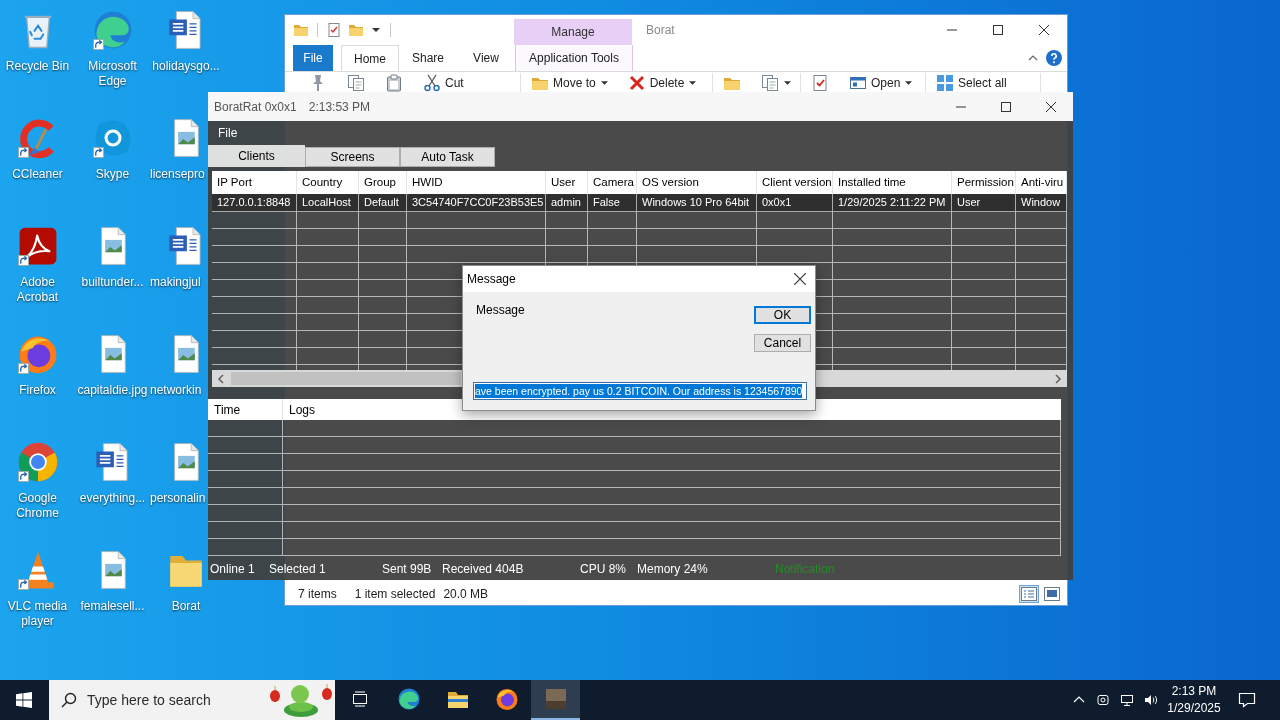 The image size is (1280, 720). What do you see at coordinates (500, 310) in the screenshot?
I see `message-text: Message` at bounding box center [500, 310].